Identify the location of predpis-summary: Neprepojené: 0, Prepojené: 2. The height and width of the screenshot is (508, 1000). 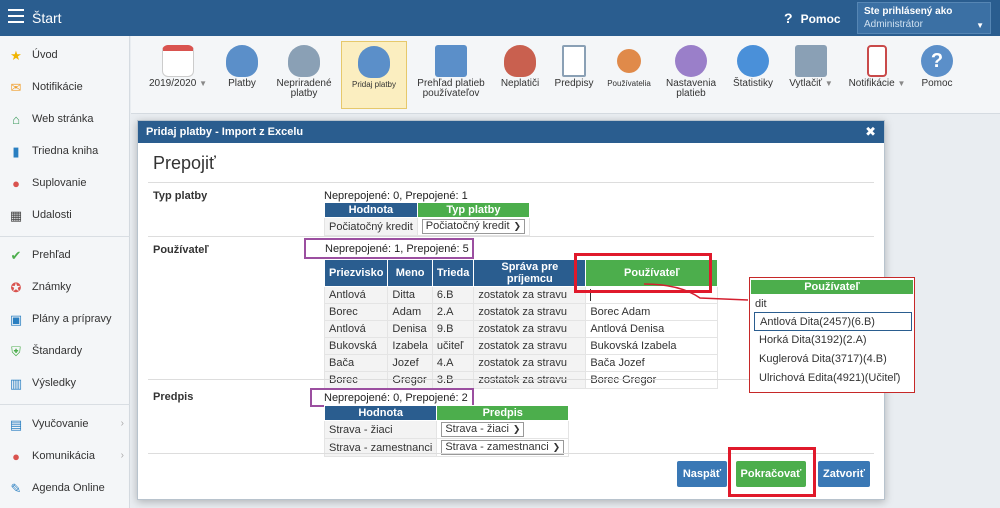
(396, 398).